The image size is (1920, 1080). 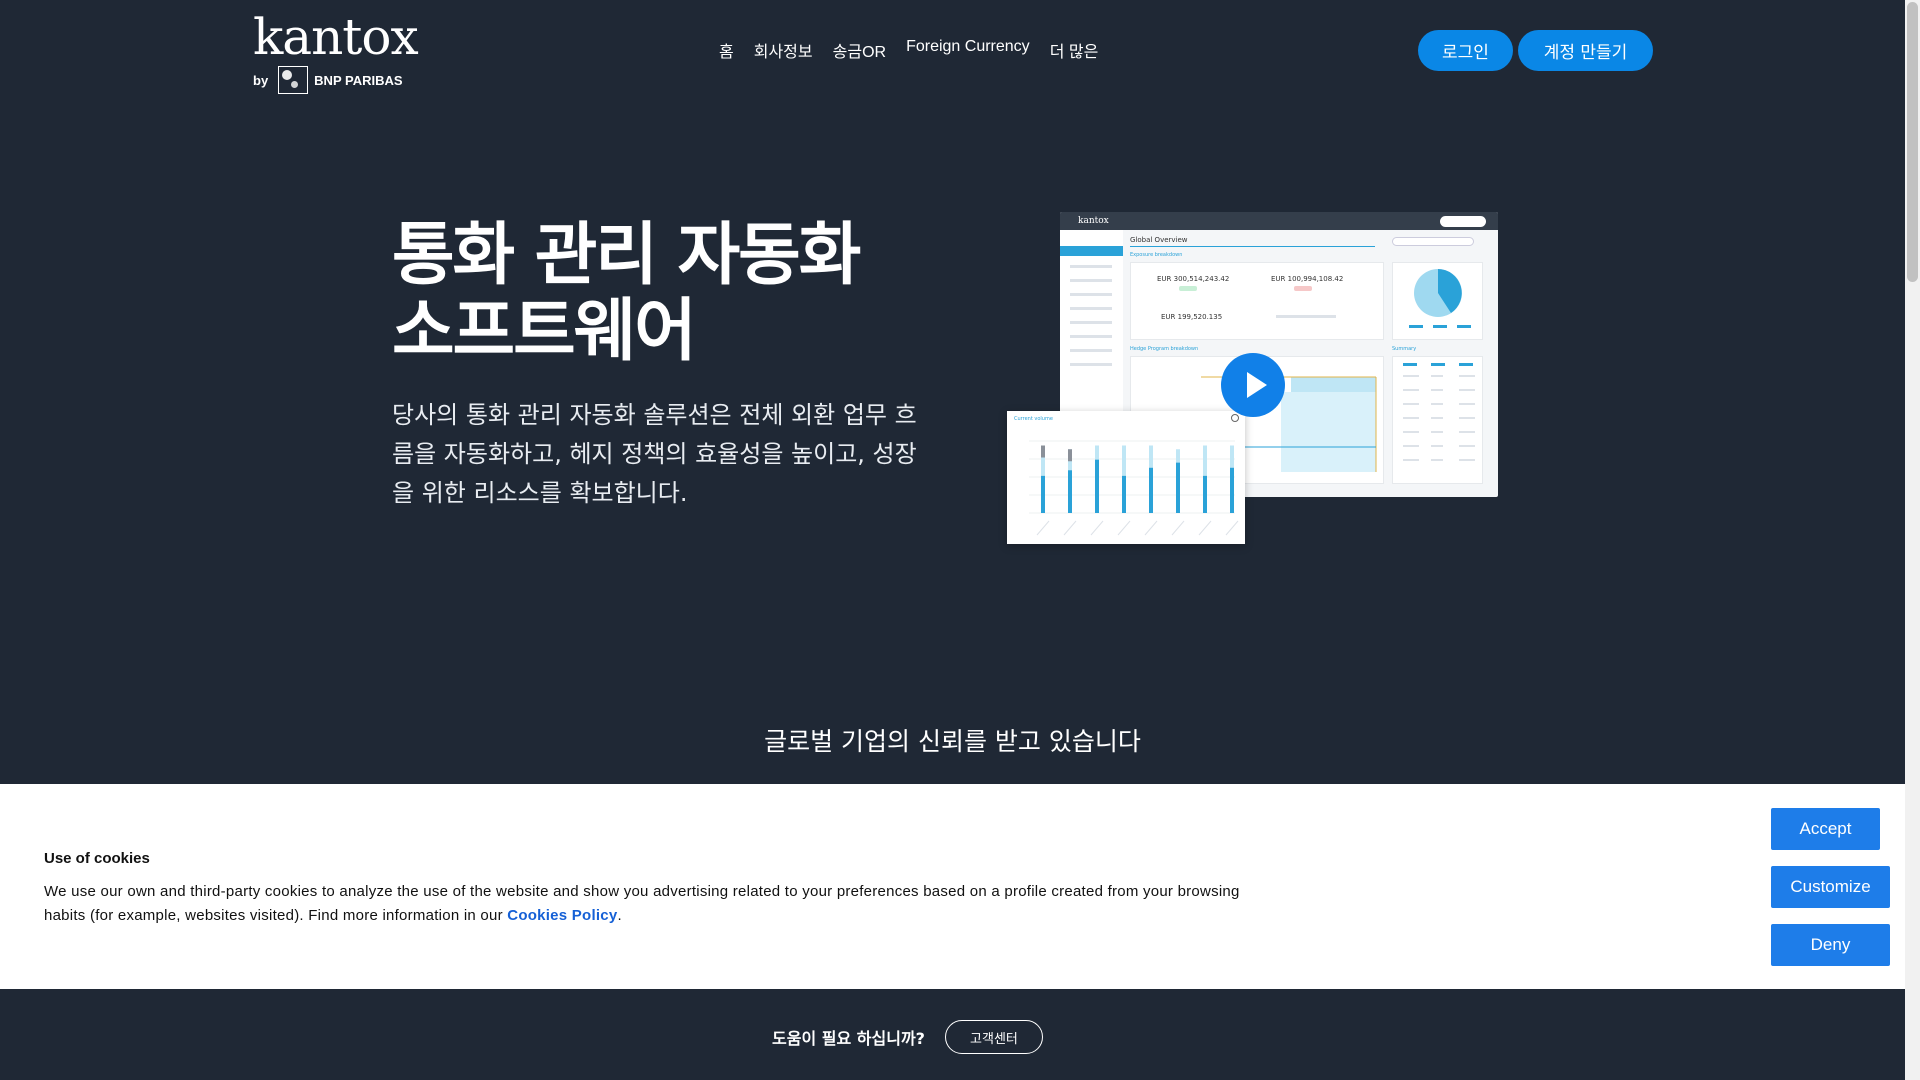 I want to click on main-nav: 홈 회사정보 송금OR Foreign Currency 더 많은, so click(x=908, y=50).